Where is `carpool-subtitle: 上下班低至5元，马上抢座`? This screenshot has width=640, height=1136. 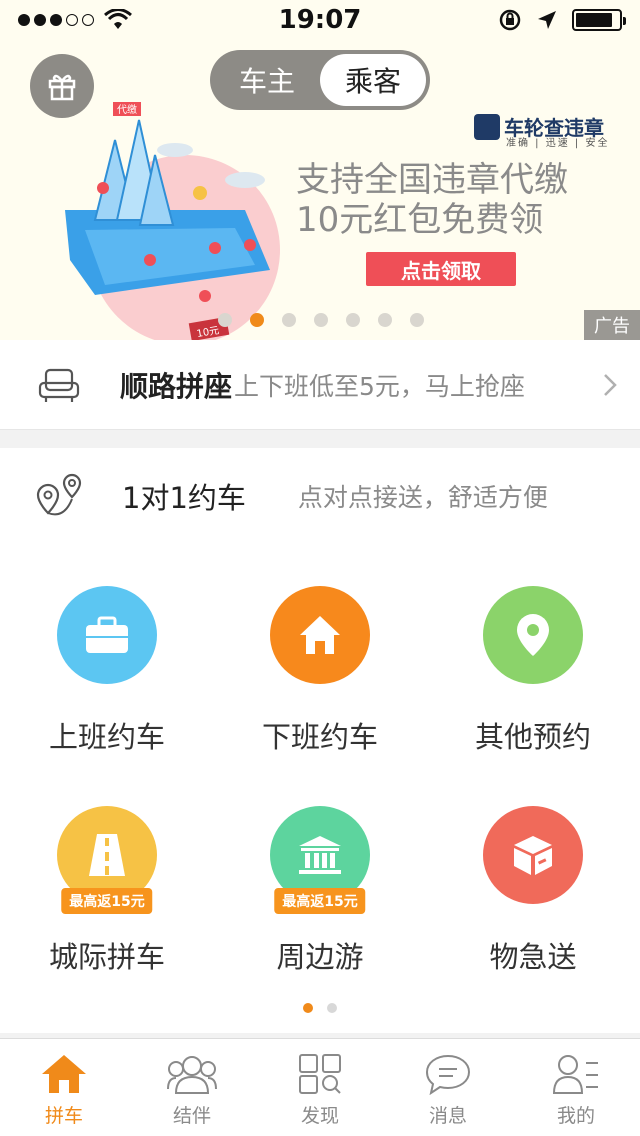
carpool-subtitle: 上下班低至5元，马上抢座 is located at coordinates (379, 386).